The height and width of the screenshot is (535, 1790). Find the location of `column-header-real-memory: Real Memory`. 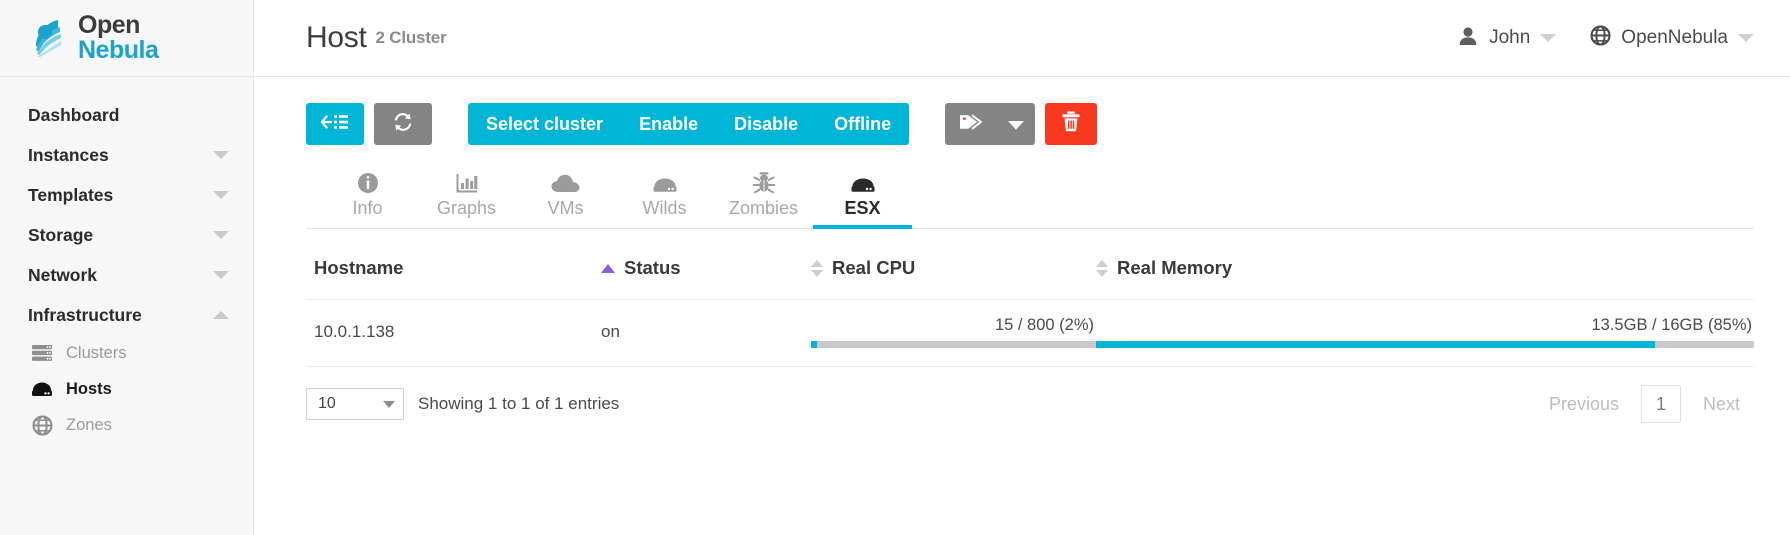

column-header-real-memory: Real Memory is located at coordinates (1425, 267).